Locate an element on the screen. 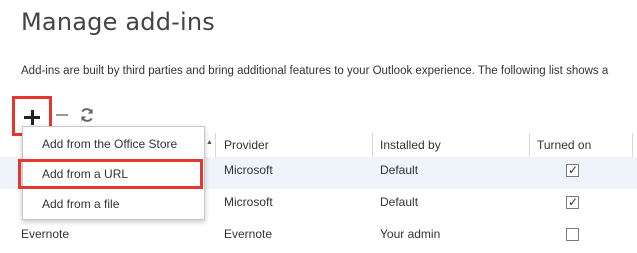  menu-item-label: Add from the Office Store is located at coordinates (110, 144).